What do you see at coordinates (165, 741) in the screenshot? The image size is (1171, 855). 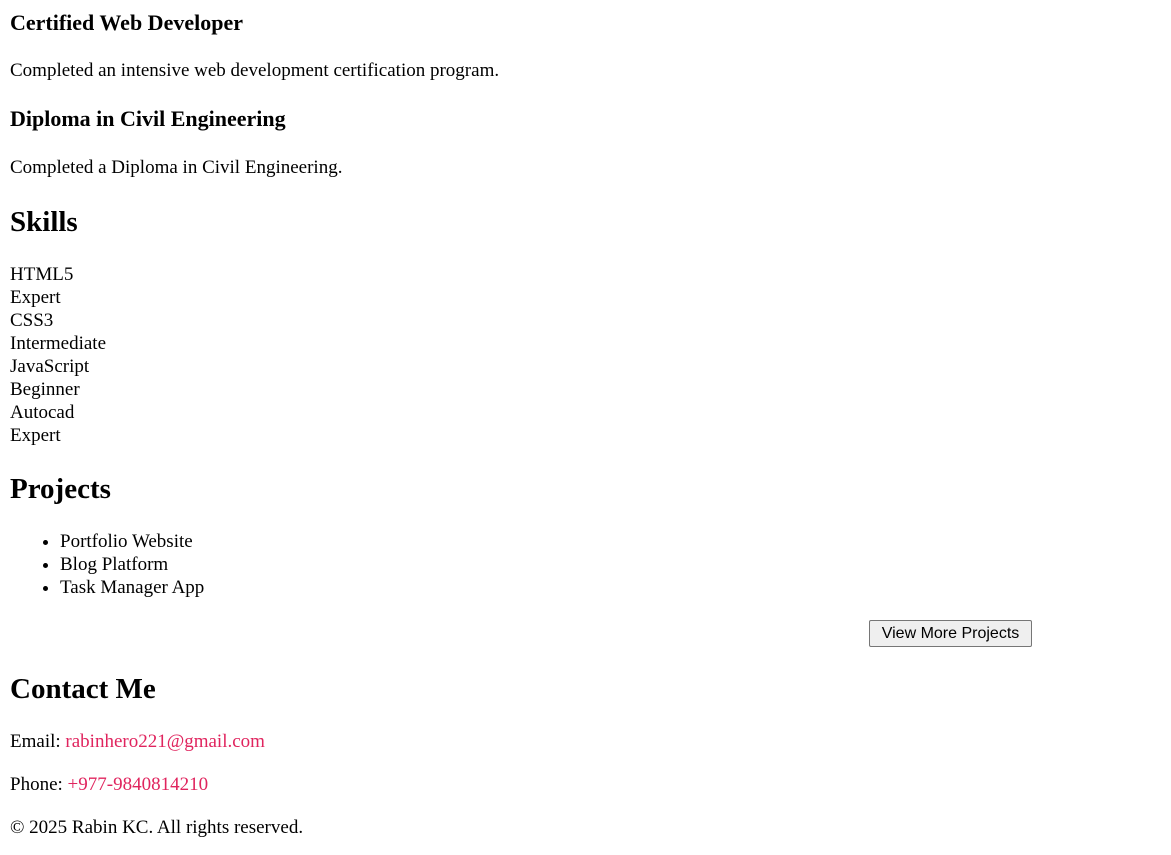 I see `email-link: rabinhero221@gmail.com` at bounding box center [165, 741].